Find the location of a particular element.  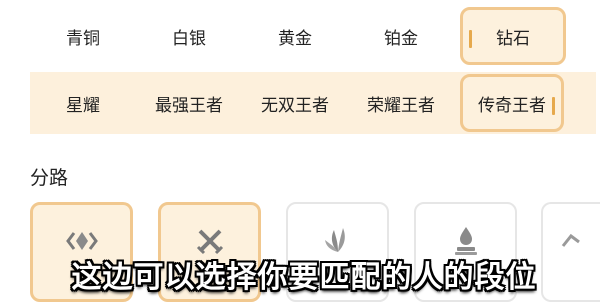

rank-option-star: 星耀 is located at coordinates (83, 103).